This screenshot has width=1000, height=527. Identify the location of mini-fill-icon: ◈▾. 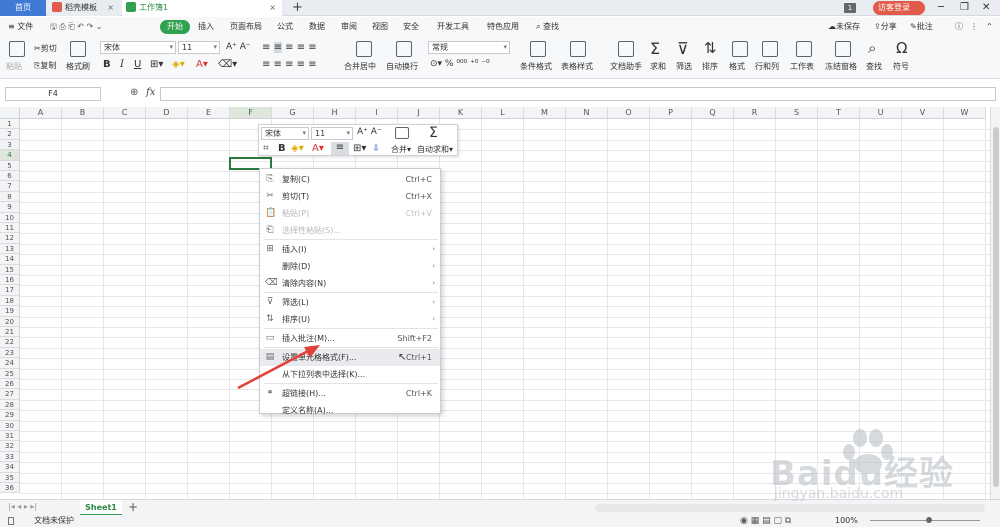
(297, 148).